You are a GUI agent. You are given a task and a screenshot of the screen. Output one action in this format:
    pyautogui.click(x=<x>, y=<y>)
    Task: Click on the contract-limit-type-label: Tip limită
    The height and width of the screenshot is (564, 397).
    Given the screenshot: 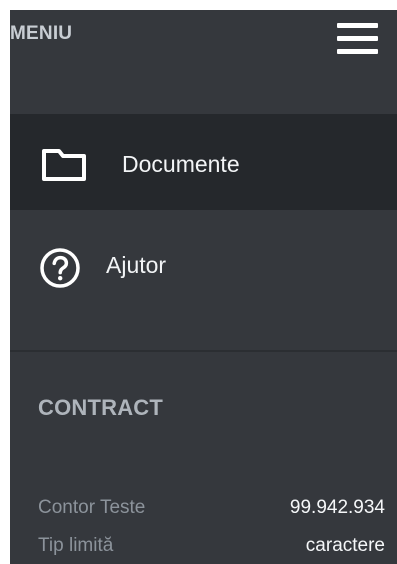 What is the action you would take?
    pyautogui.click(x=76, y=545)
    